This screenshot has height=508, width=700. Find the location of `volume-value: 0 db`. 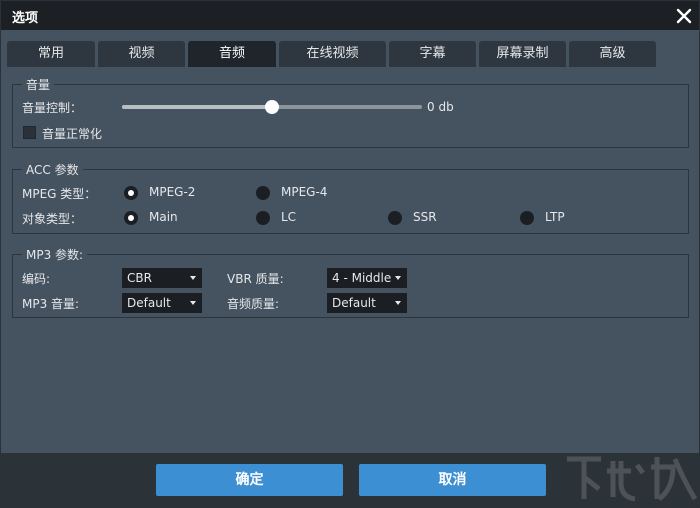

volume-value: 0 db is located at coordinates (440, 107).